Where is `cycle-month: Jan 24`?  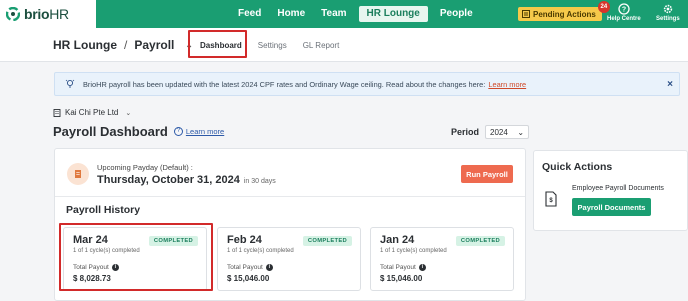 cycle-month: Jan 24 is located at coordinates (397, 240).